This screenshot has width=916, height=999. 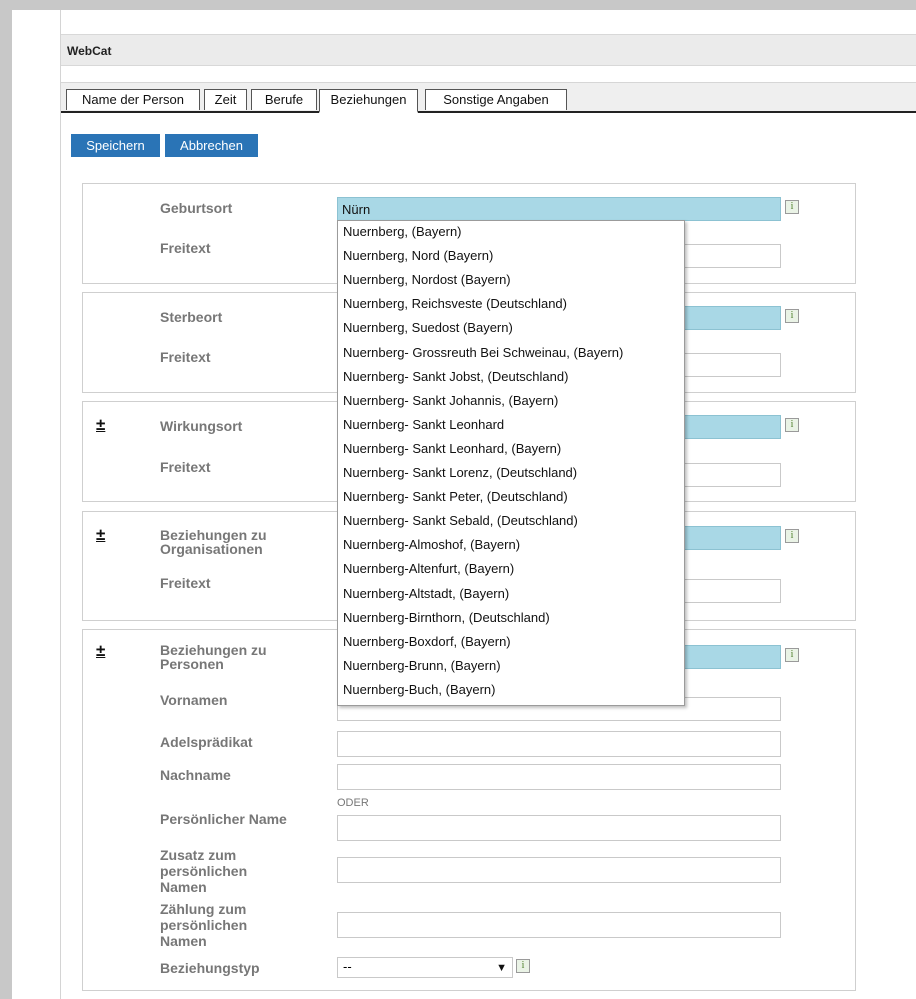 I want to click on autocomplete-item: Nuernberg- Sankt Lorenz, (Deutschland), so click(x=460, y=473).